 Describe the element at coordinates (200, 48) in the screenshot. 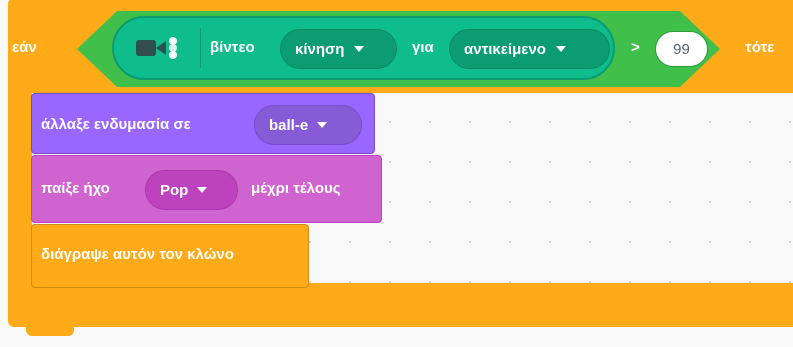

I see `reporter-separator` at that location.